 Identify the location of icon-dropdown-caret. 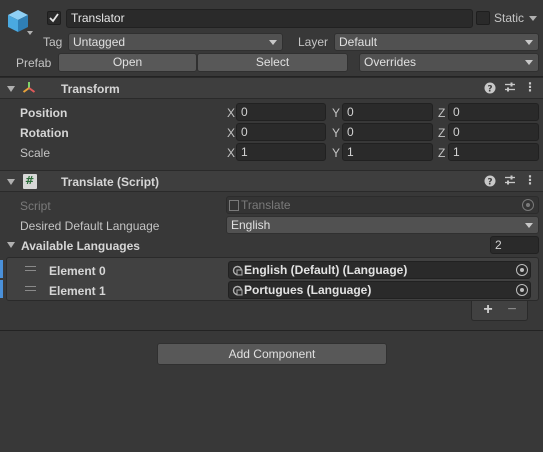
(30, 33).